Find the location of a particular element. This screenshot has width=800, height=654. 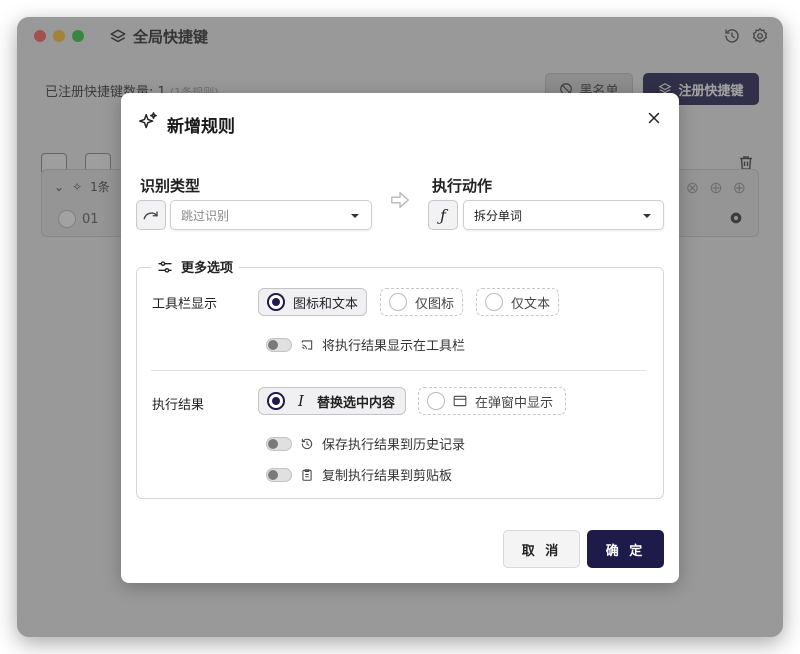

divider is located at coordinates (399, 370).